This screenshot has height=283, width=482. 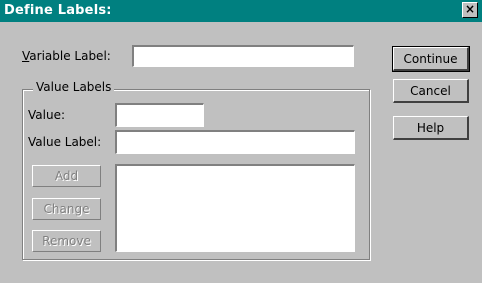 I want to click on cancel-button: Cancel, so click(x=431, y=91).